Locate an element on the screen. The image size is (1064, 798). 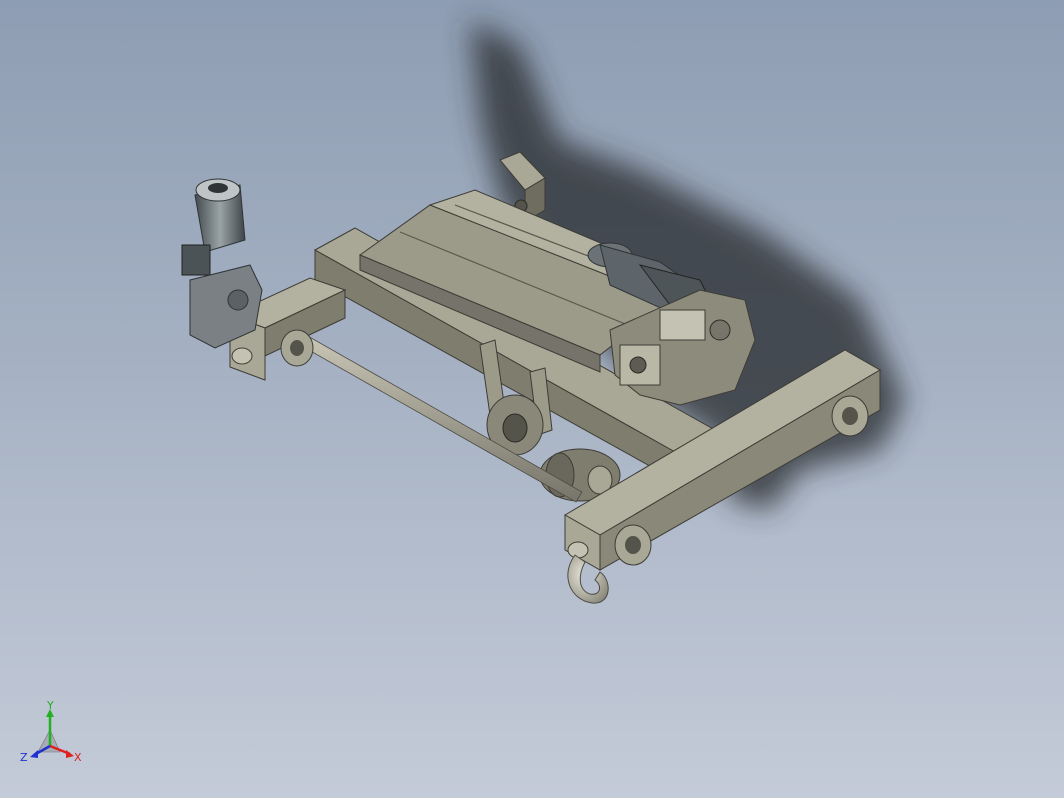
x-axis-label: X is located at coordinates (78, 757).